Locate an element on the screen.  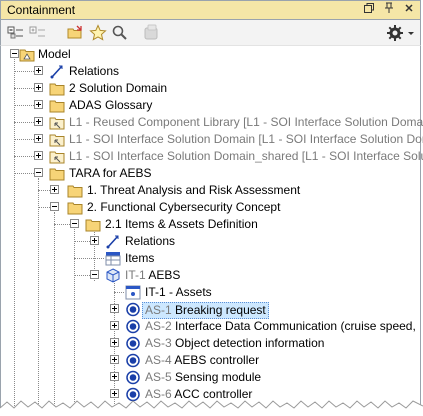
asset-name: Sensing module is located at coordinates (218, 377).